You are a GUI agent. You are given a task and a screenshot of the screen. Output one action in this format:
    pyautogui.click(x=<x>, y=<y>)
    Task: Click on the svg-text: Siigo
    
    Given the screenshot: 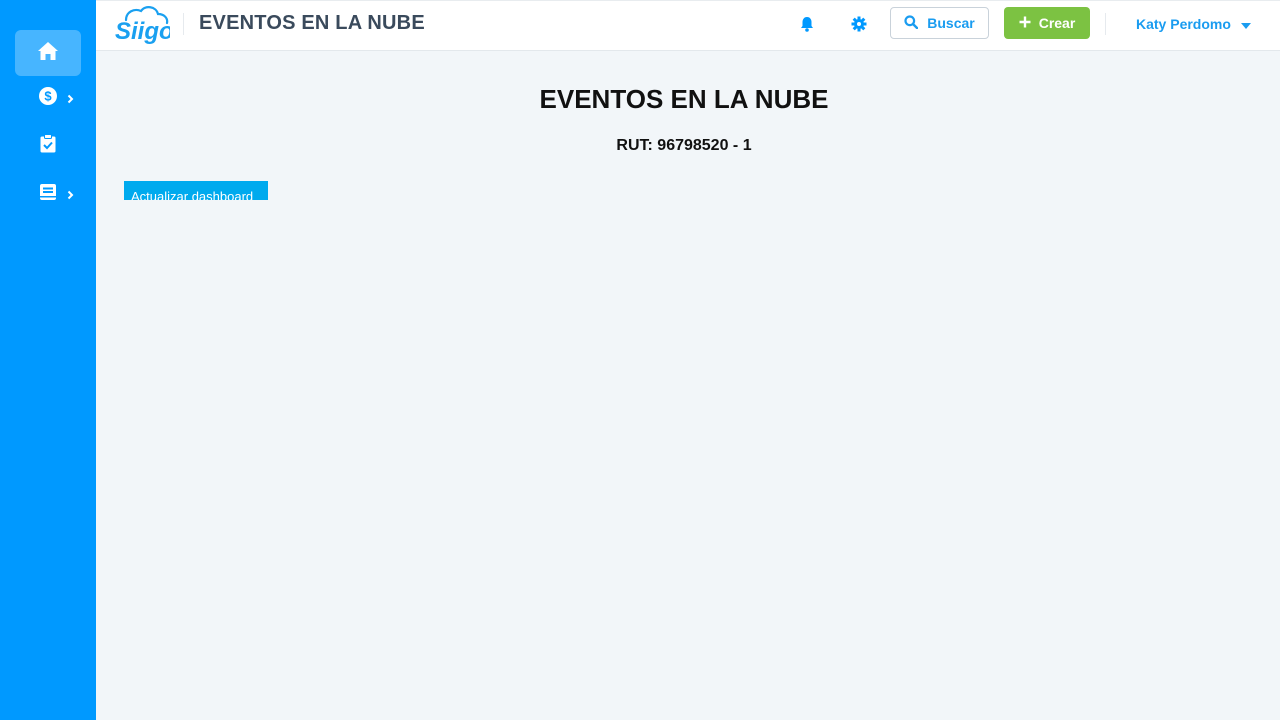 What is the action you would take?
    pyautogui.click(x=142, y=31)
    